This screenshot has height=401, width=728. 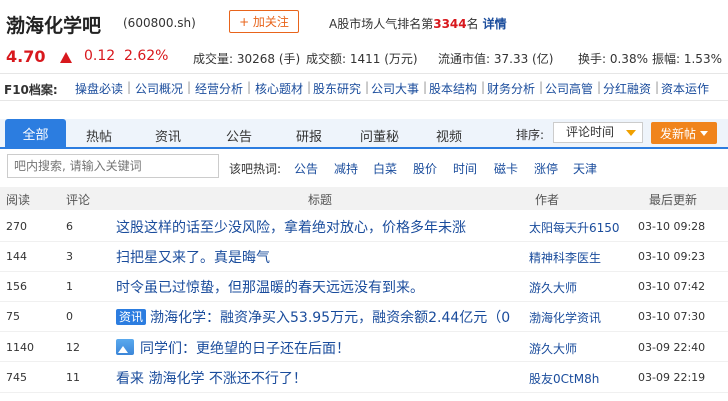 I want to click on post-title-link: 扫把星又来了。真是晦气, so click(x=193, y=257).